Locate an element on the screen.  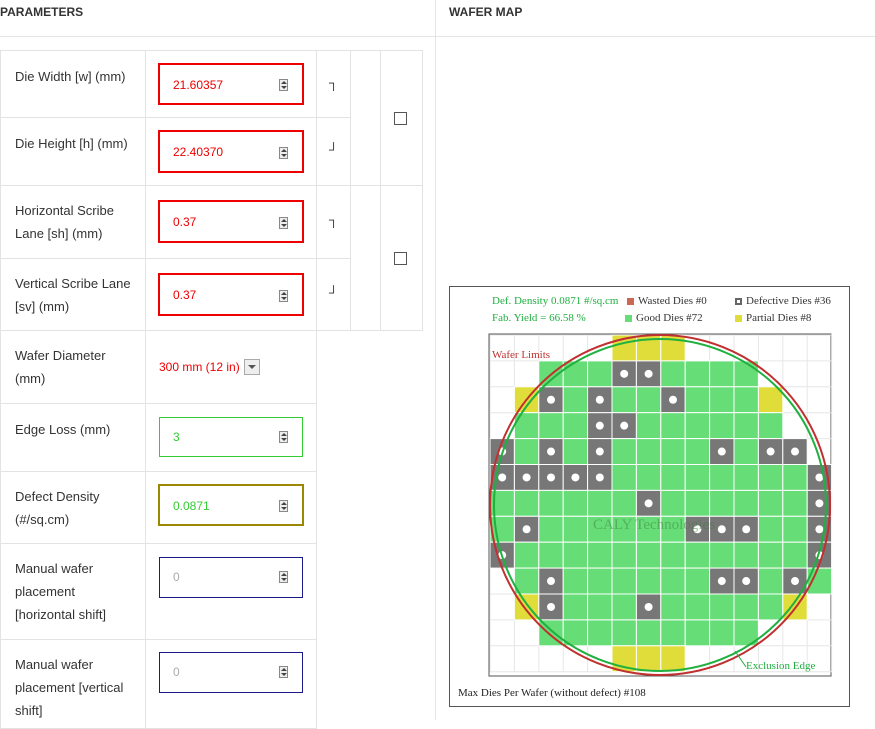
defect-density-value: 0.0871 is located at coordinates (191, 506).